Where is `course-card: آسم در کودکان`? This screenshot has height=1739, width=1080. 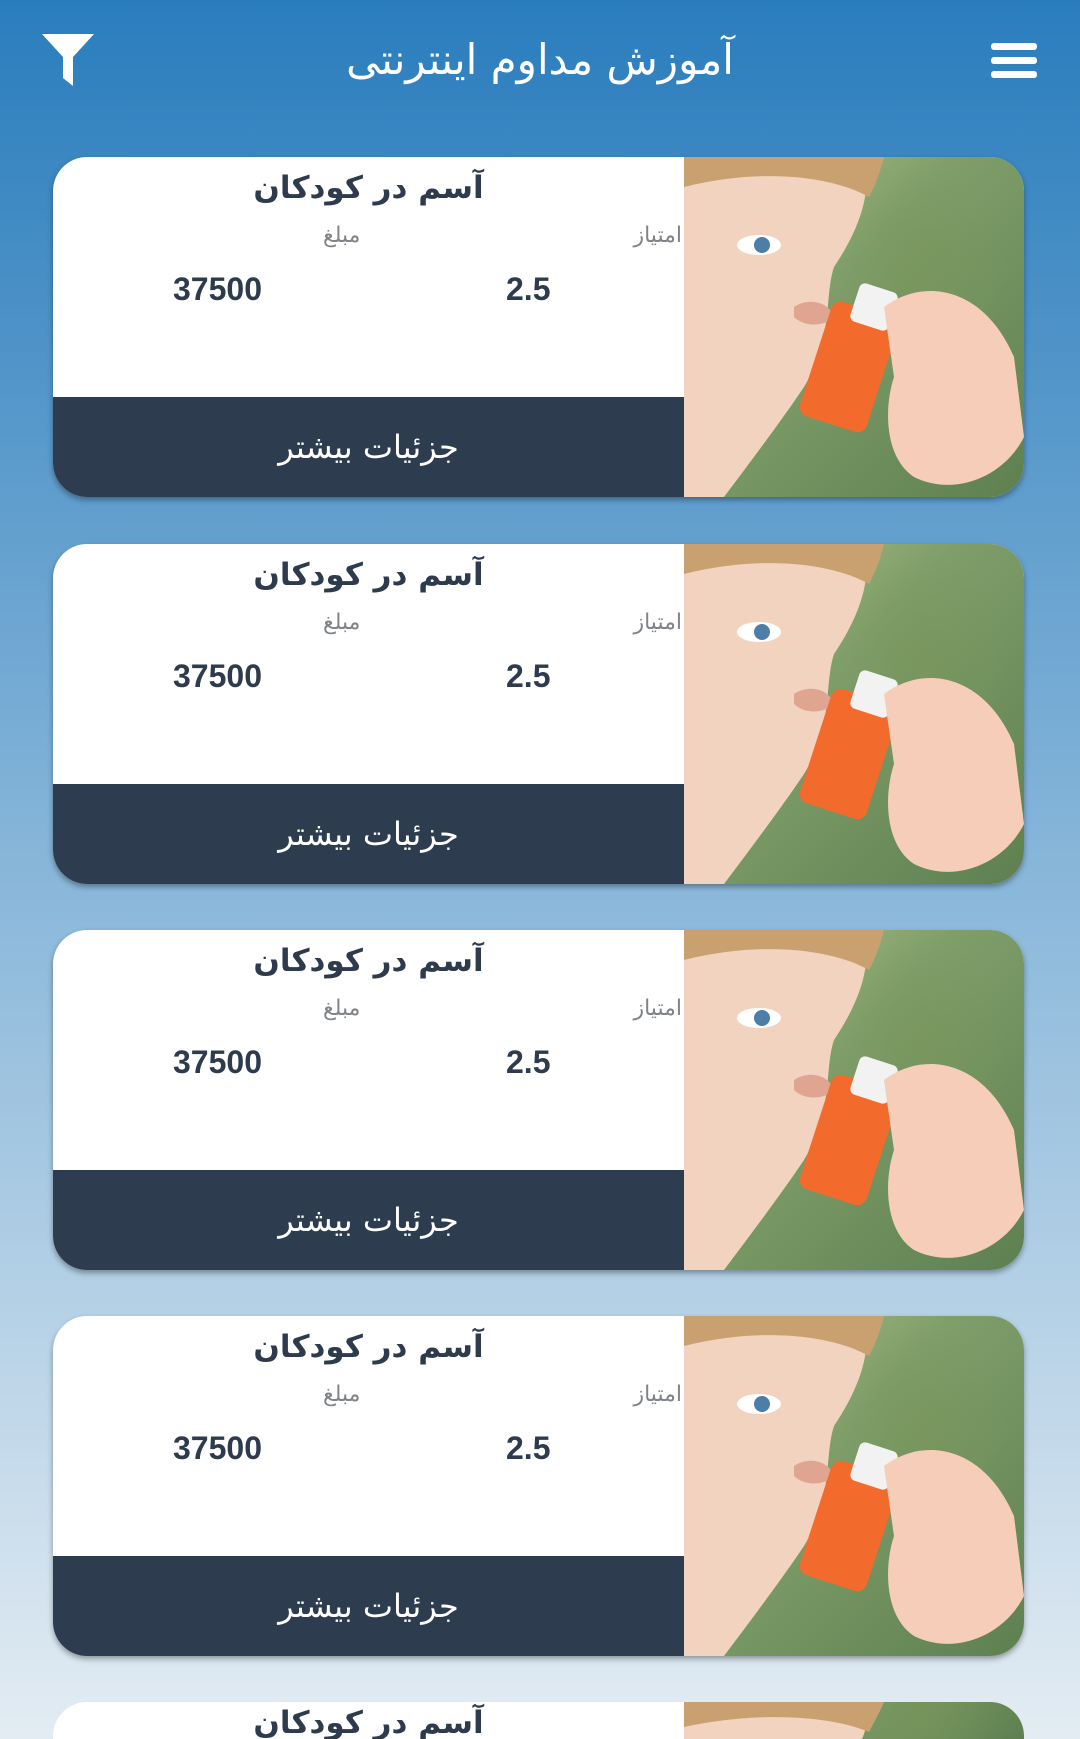 course-card: آسم در کودکان is located at coordinates (538, 1720).